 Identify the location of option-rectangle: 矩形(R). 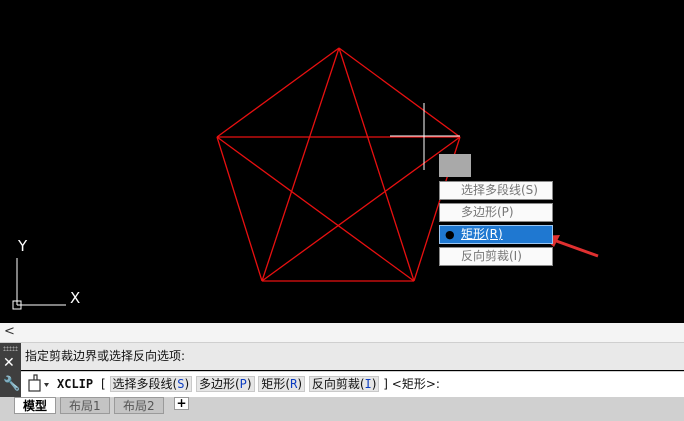
(281, 384).